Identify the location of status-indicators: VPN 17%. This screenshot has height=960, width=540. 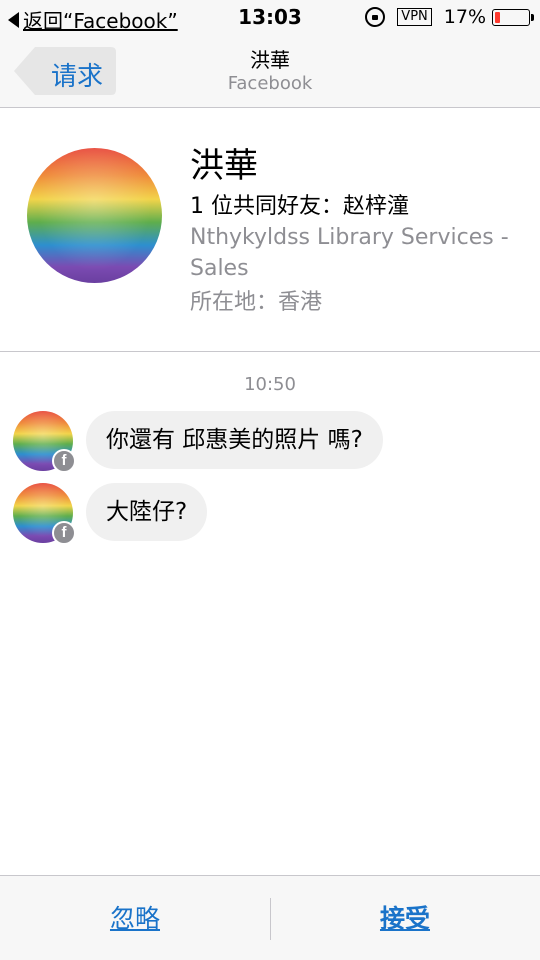
(449, 17).